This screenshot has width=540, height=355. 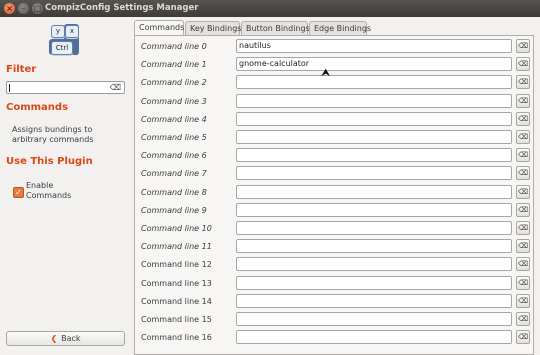 I want to click on keyboard-shortcut-icon: y x Ctrl, so click(x=66, y=40).